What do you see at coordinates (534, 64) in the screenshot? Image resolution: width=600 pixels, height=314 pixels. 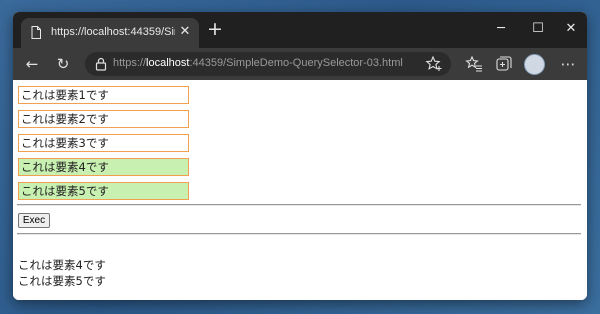 I see `profile-avatar` at bounding box center [534, 64].